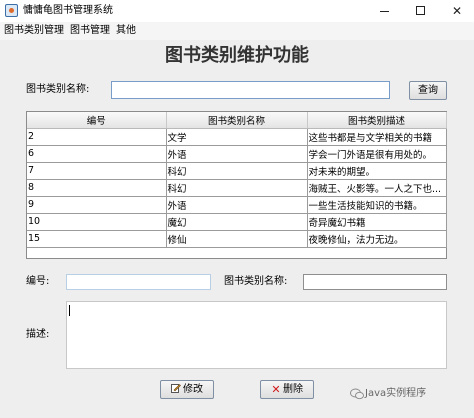 This screenshot has height=418, width=474. I want to click on cell-desc: 对未来的期望。, so click(377, 171).